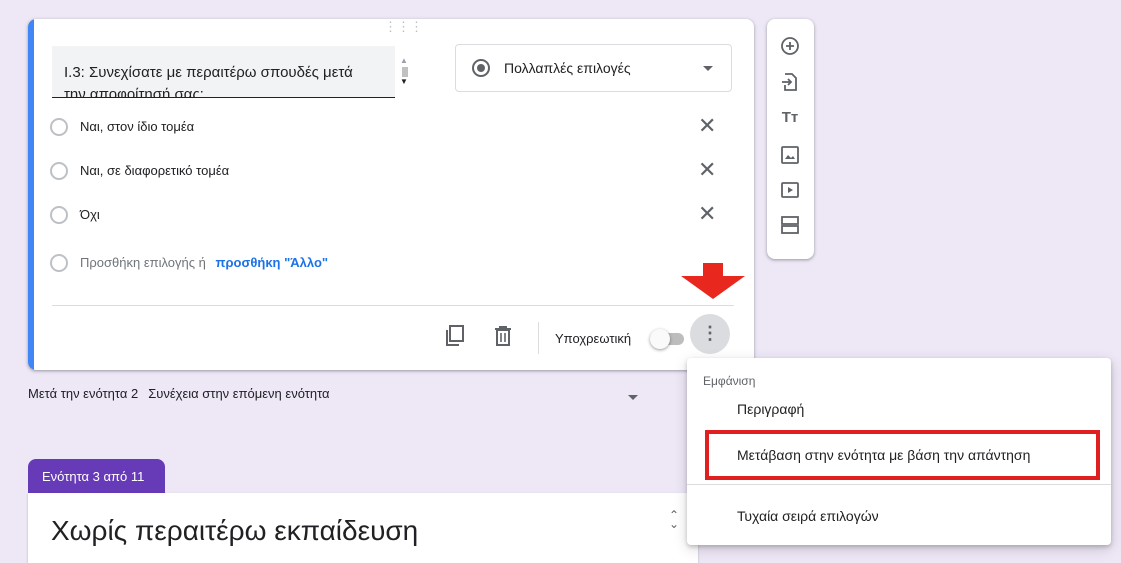 The height and width of the screenshot is (563, 1121). What do you see at coordinates (96, 476) in the screenshot?
I see `section-tab: Ενότητα 3 από 11` at bounding box center [96, 476].